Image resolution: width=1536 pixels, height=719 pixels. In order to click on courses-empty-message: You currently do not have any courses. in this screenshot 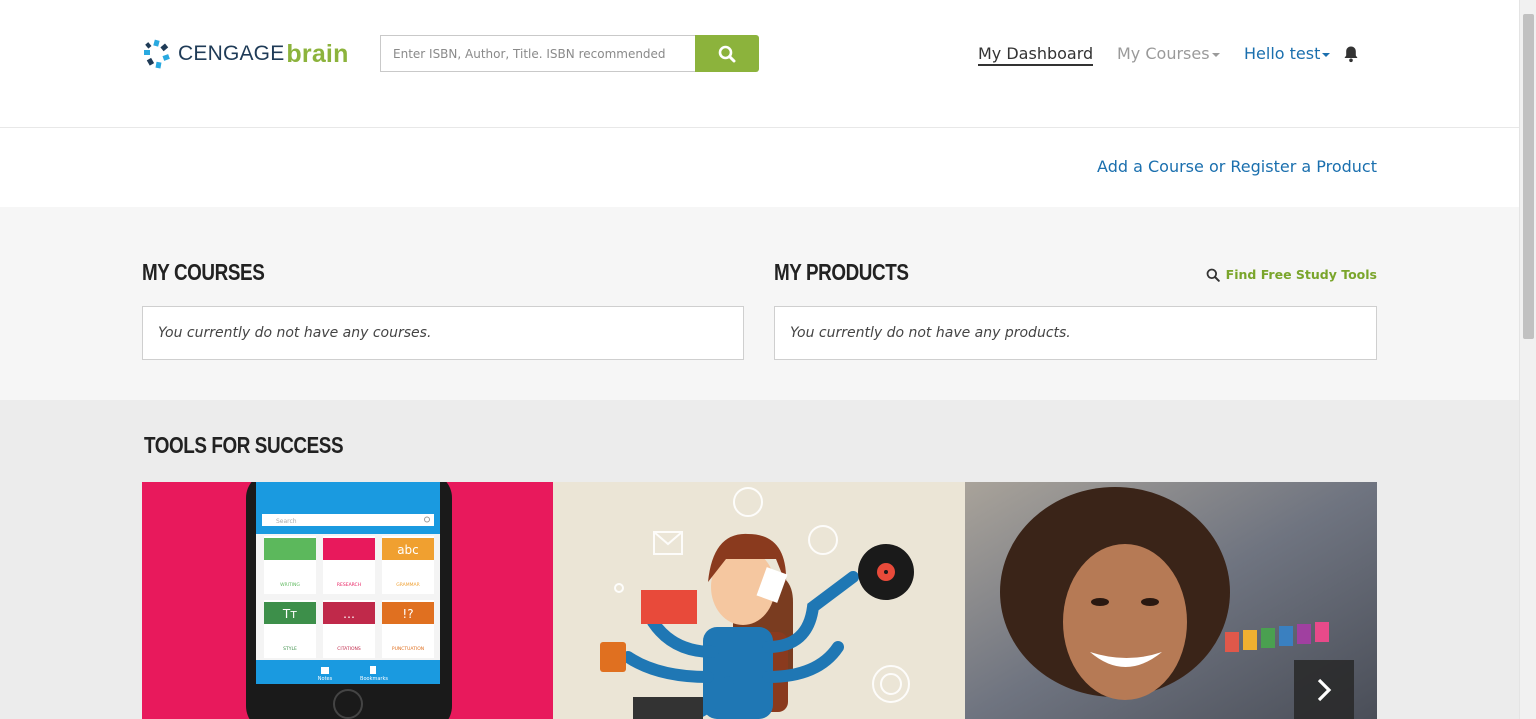, I will do `click(295, 333)`.